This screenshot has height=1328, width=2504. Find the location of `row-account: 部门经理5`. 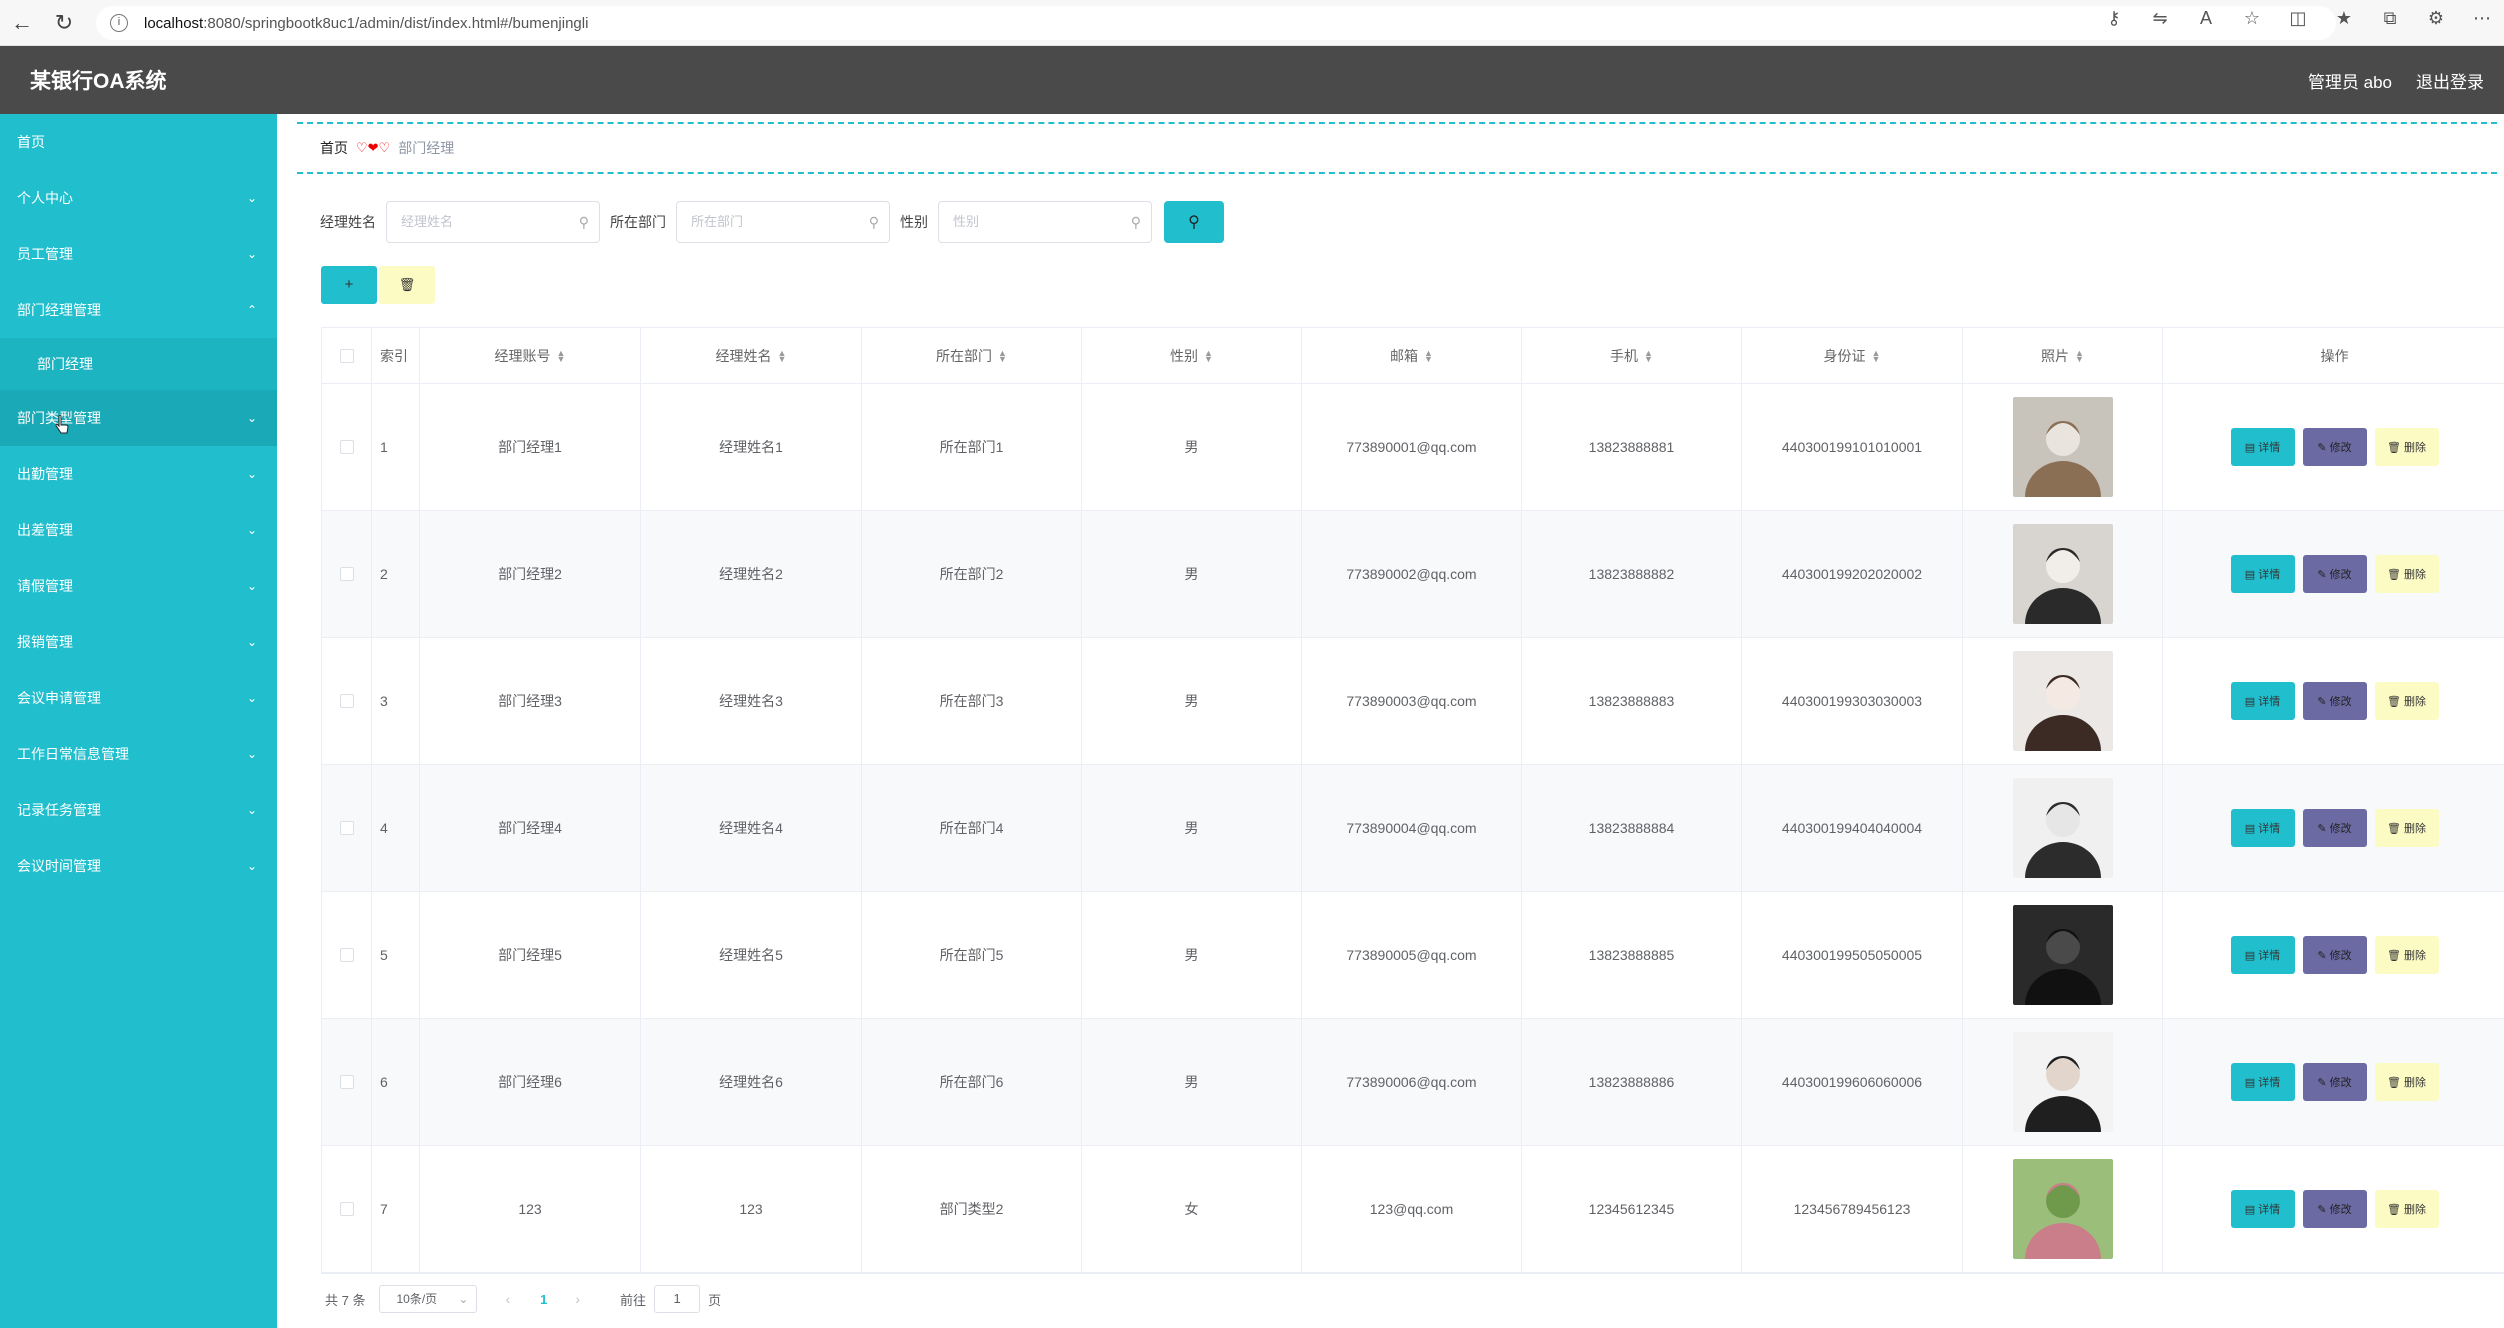

row-account: 部门经理5 is located at coordinates (530, 955).